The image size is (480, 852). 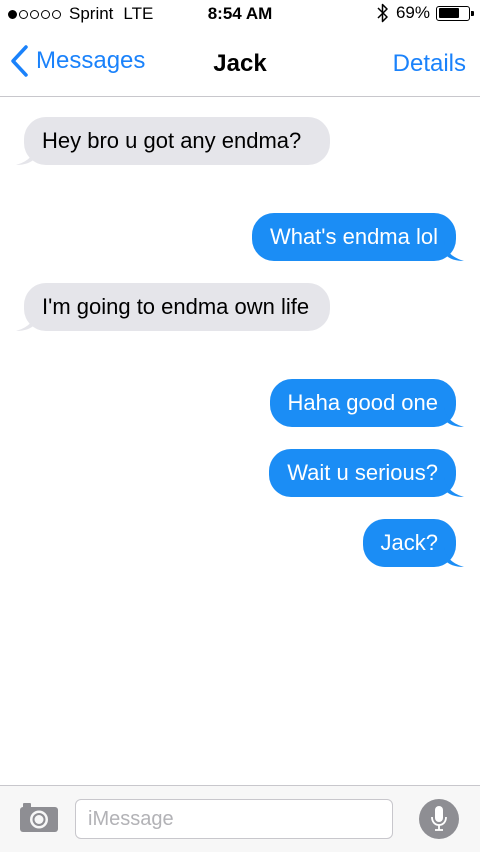 I want to click on battery-icon, so click(x=455, y=13).